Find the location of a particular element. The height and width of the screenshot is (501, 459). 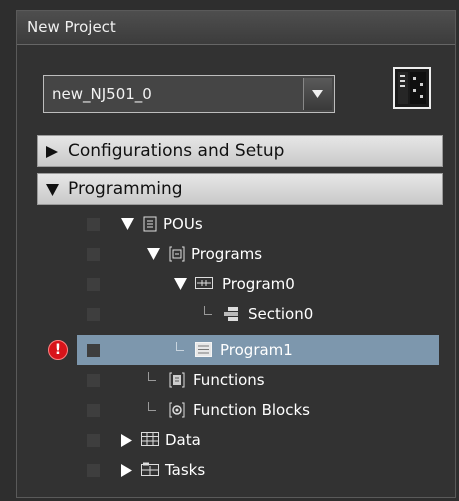

function-blocks-icon is located at coordinates (177, 410).